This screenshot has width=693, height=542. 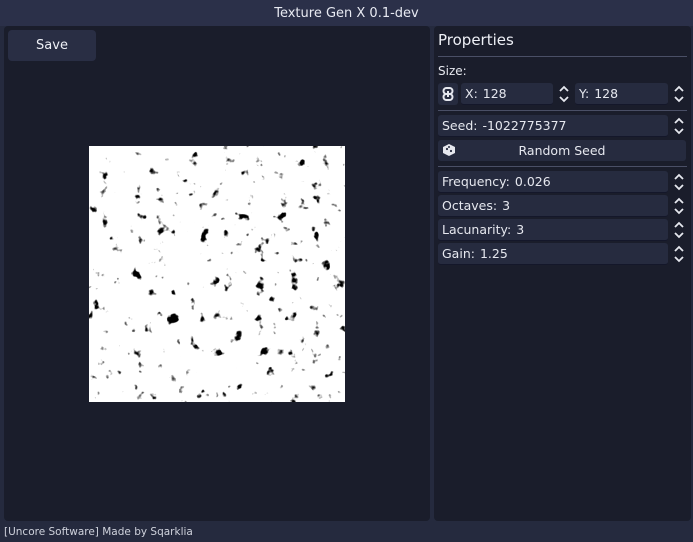 What do you see at coordinates (460, 125) in the screenshot?
I see `seed-label: Seed:` at bounding box center [460, 125].